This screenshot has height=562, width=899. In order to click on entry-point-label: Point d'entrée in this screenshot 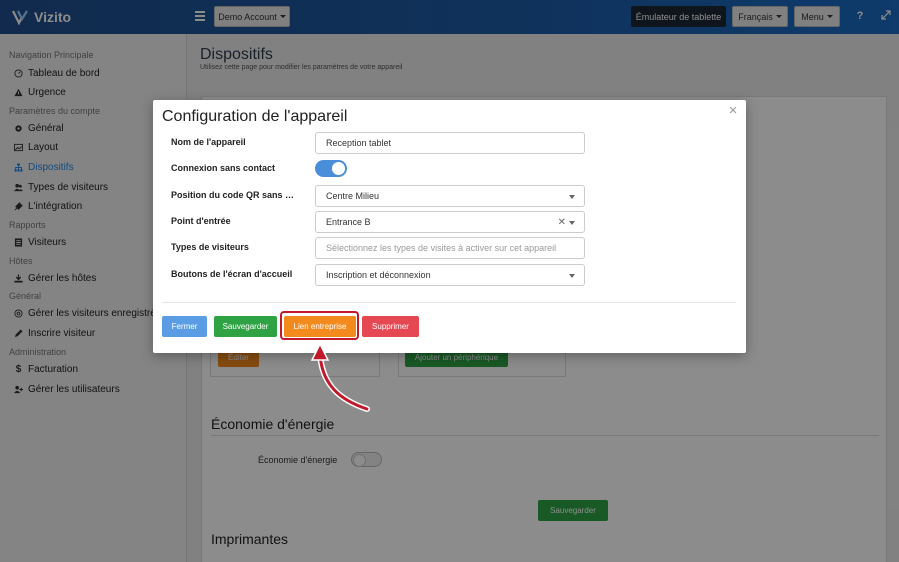, I will do `click(201, 221)`.